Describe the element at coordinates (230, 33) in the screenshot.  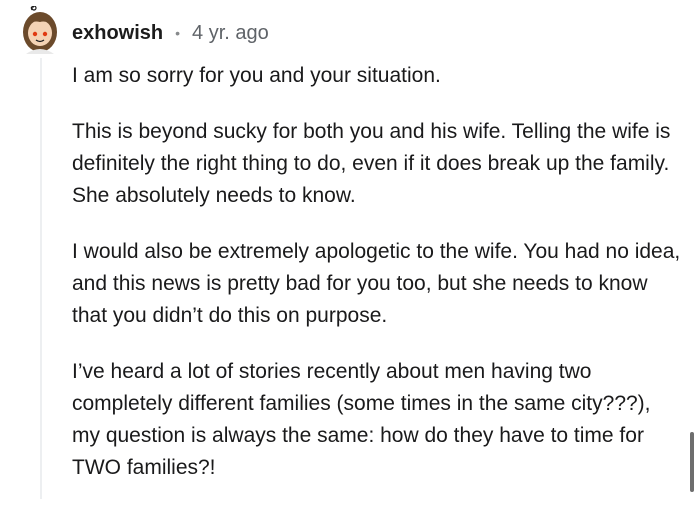
I see `timestamp: 4 yr. ago` at that location.